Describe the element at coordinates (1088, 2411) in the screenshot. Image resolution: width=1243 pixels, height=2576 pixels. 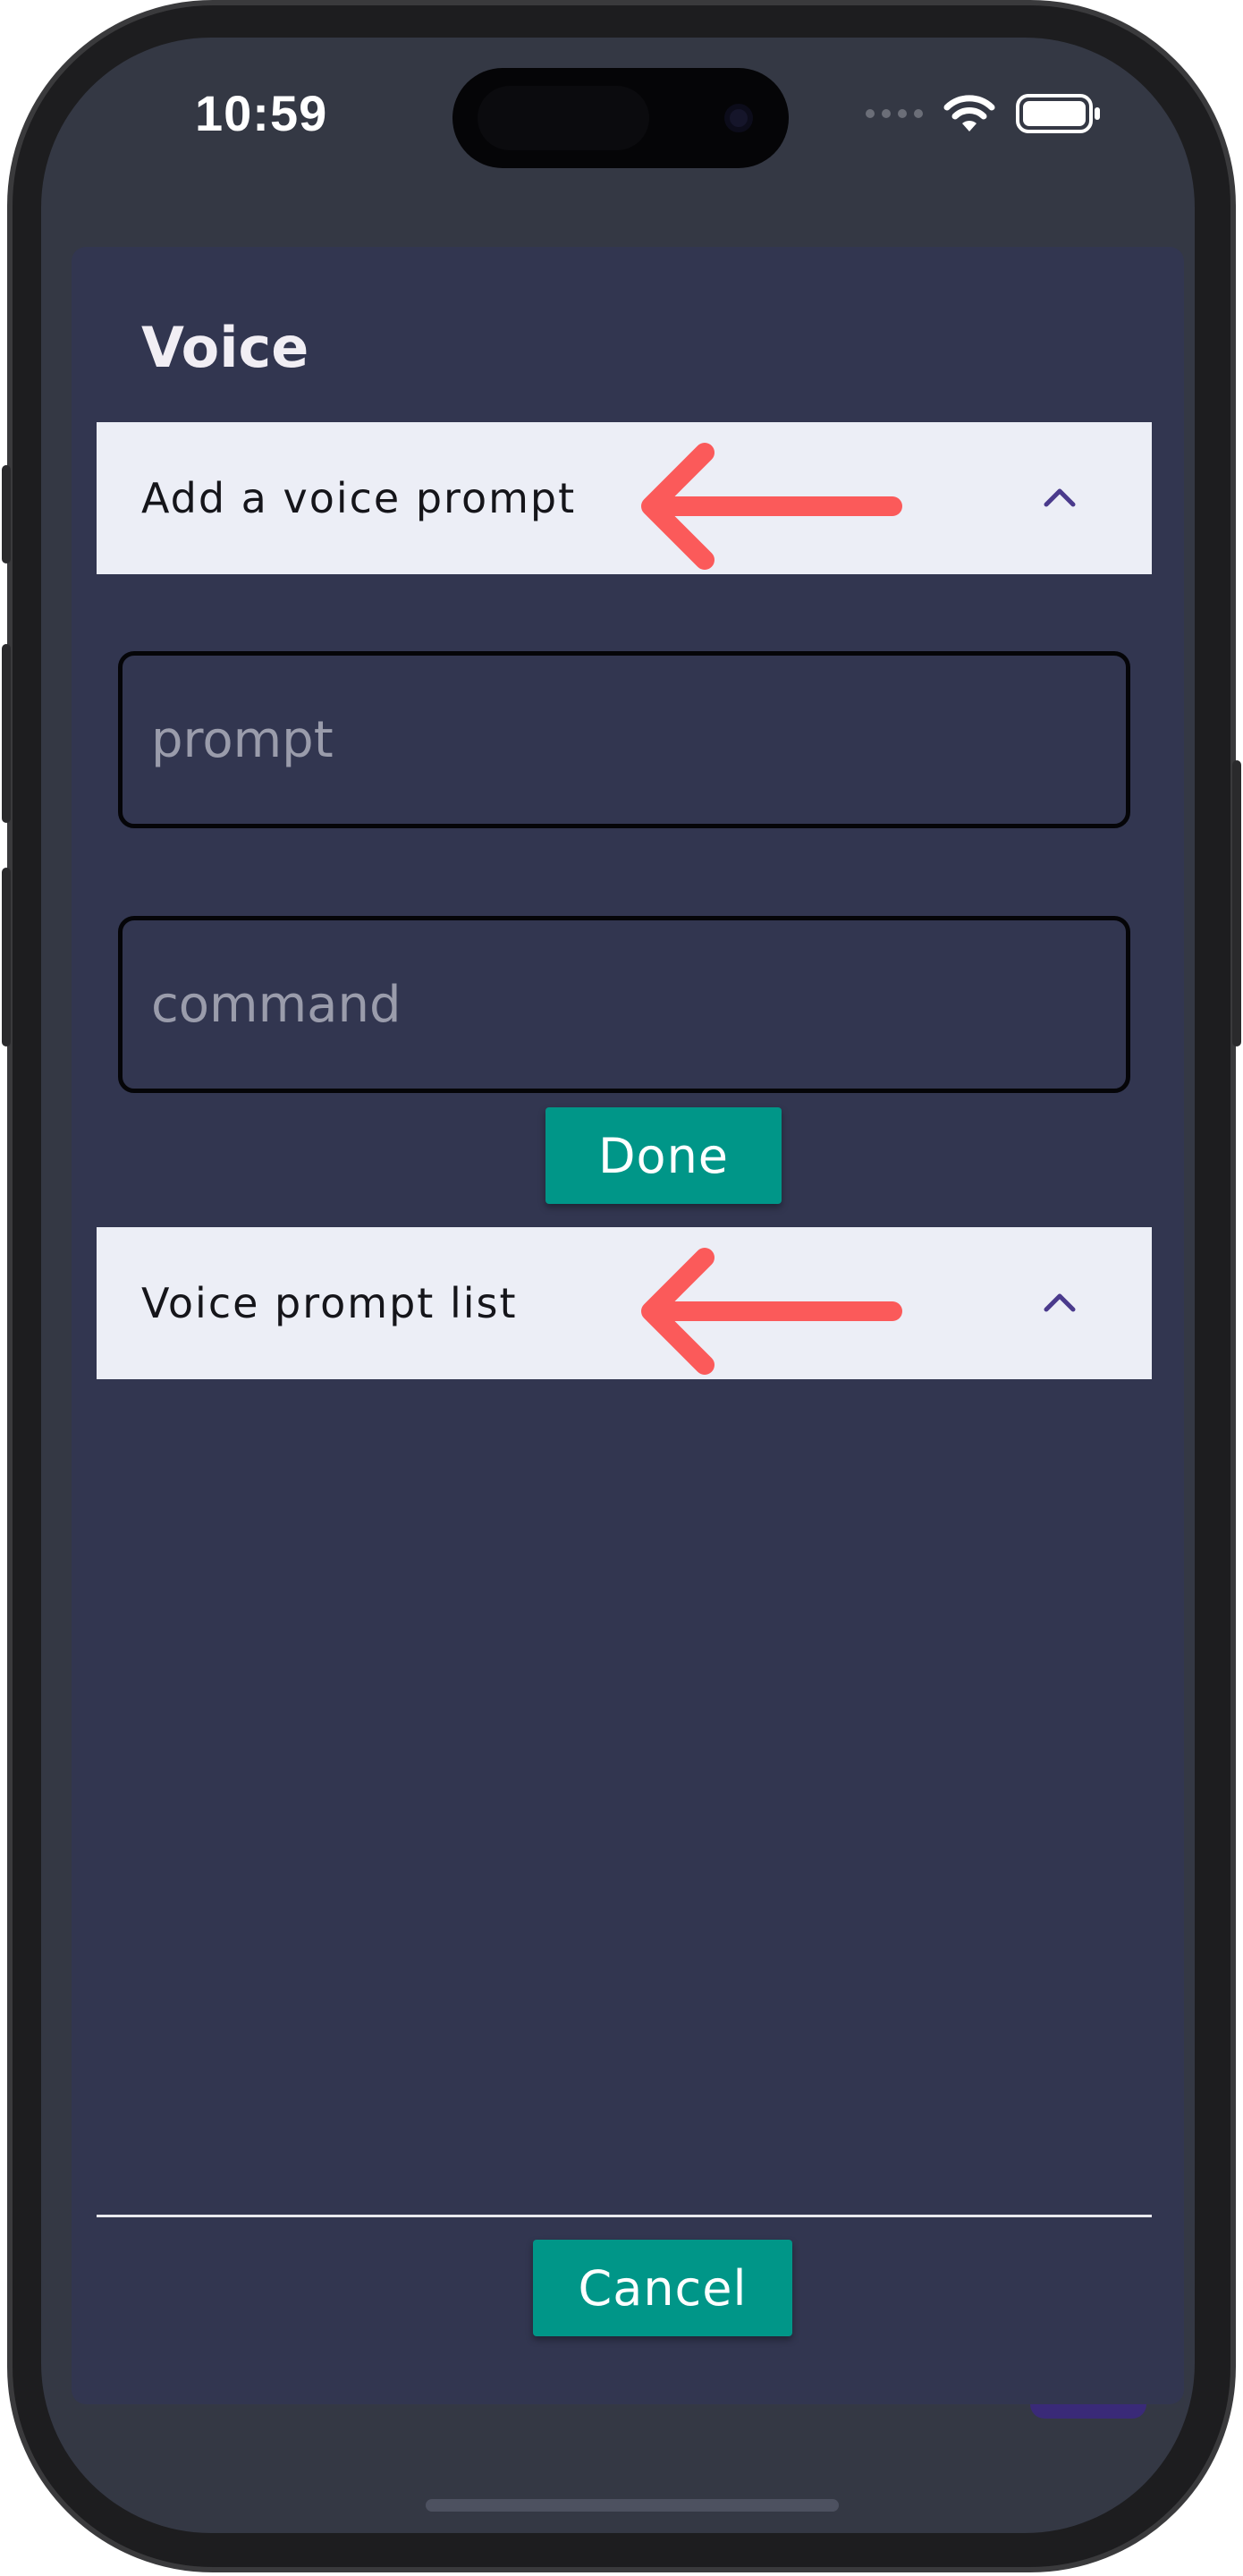
I see `floating-action-button` at that location.